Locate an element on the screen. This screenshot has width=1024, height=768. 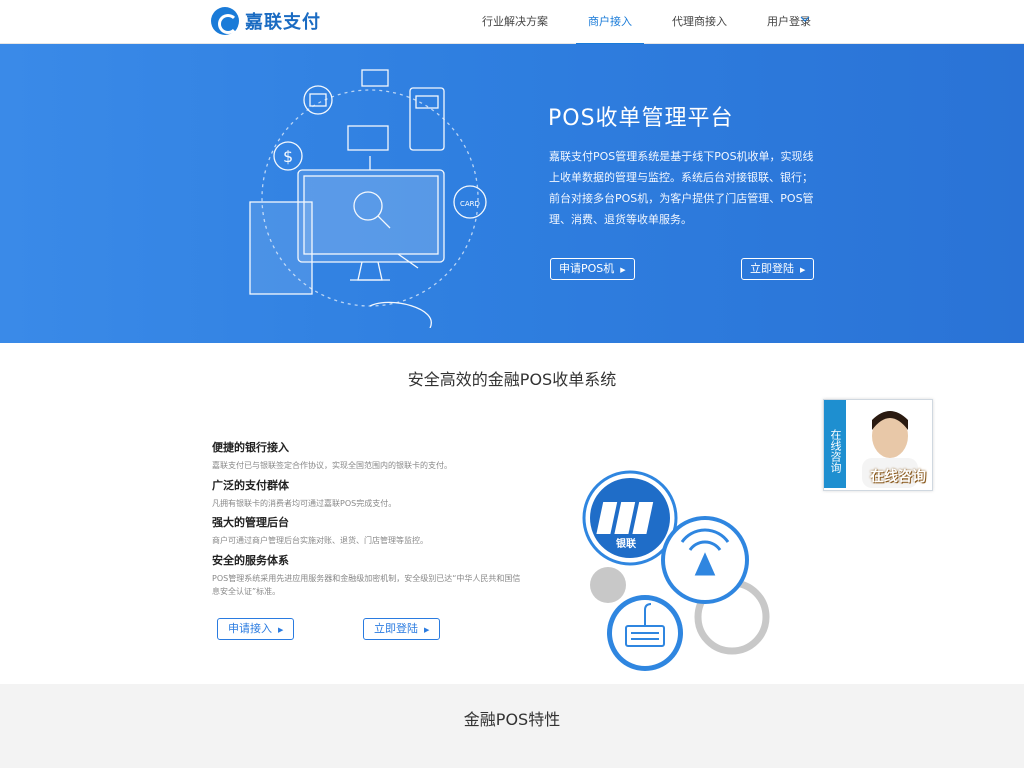
feature-title: 广泛的支付群体 is located at coordinates (250, 485).